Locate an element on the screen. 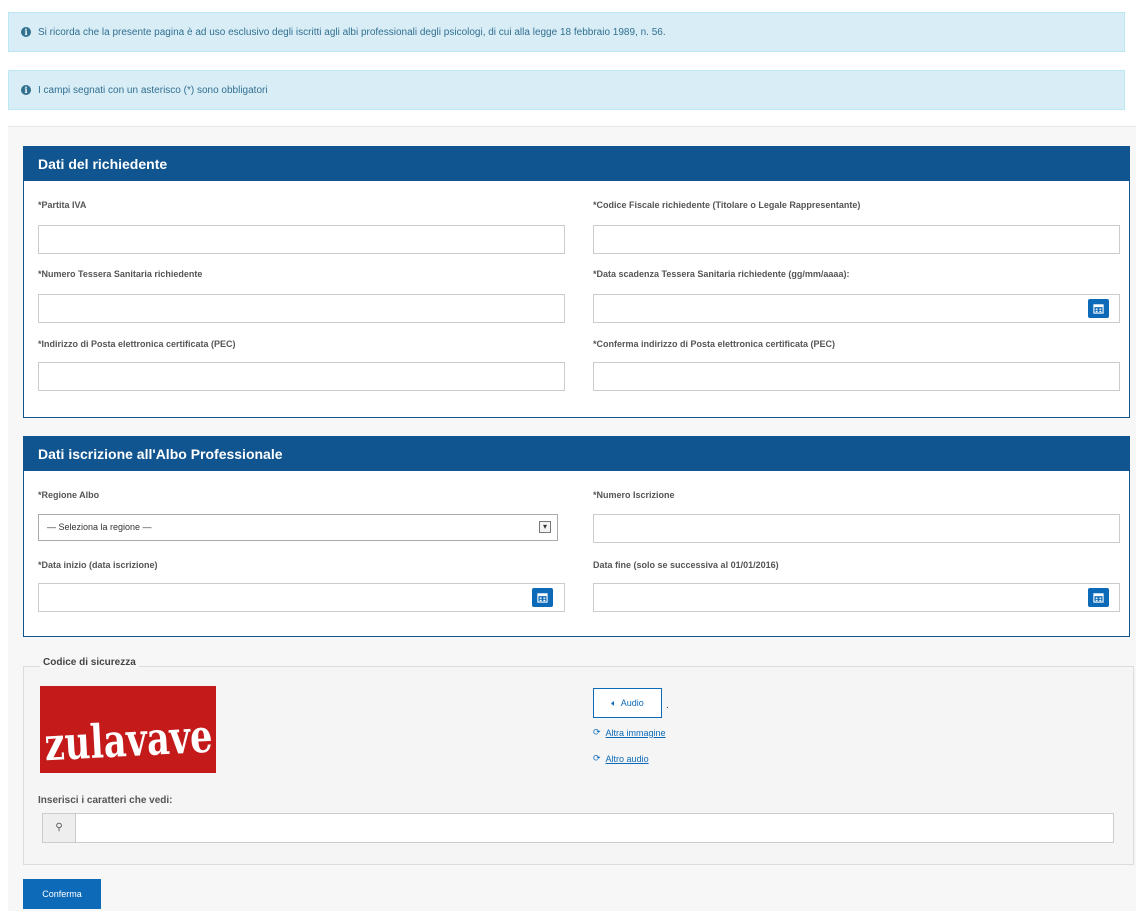 The image size is (1137, 918). numero-iscrizione-label: *Numero Iscrizione is located at coordinates (634, 495).